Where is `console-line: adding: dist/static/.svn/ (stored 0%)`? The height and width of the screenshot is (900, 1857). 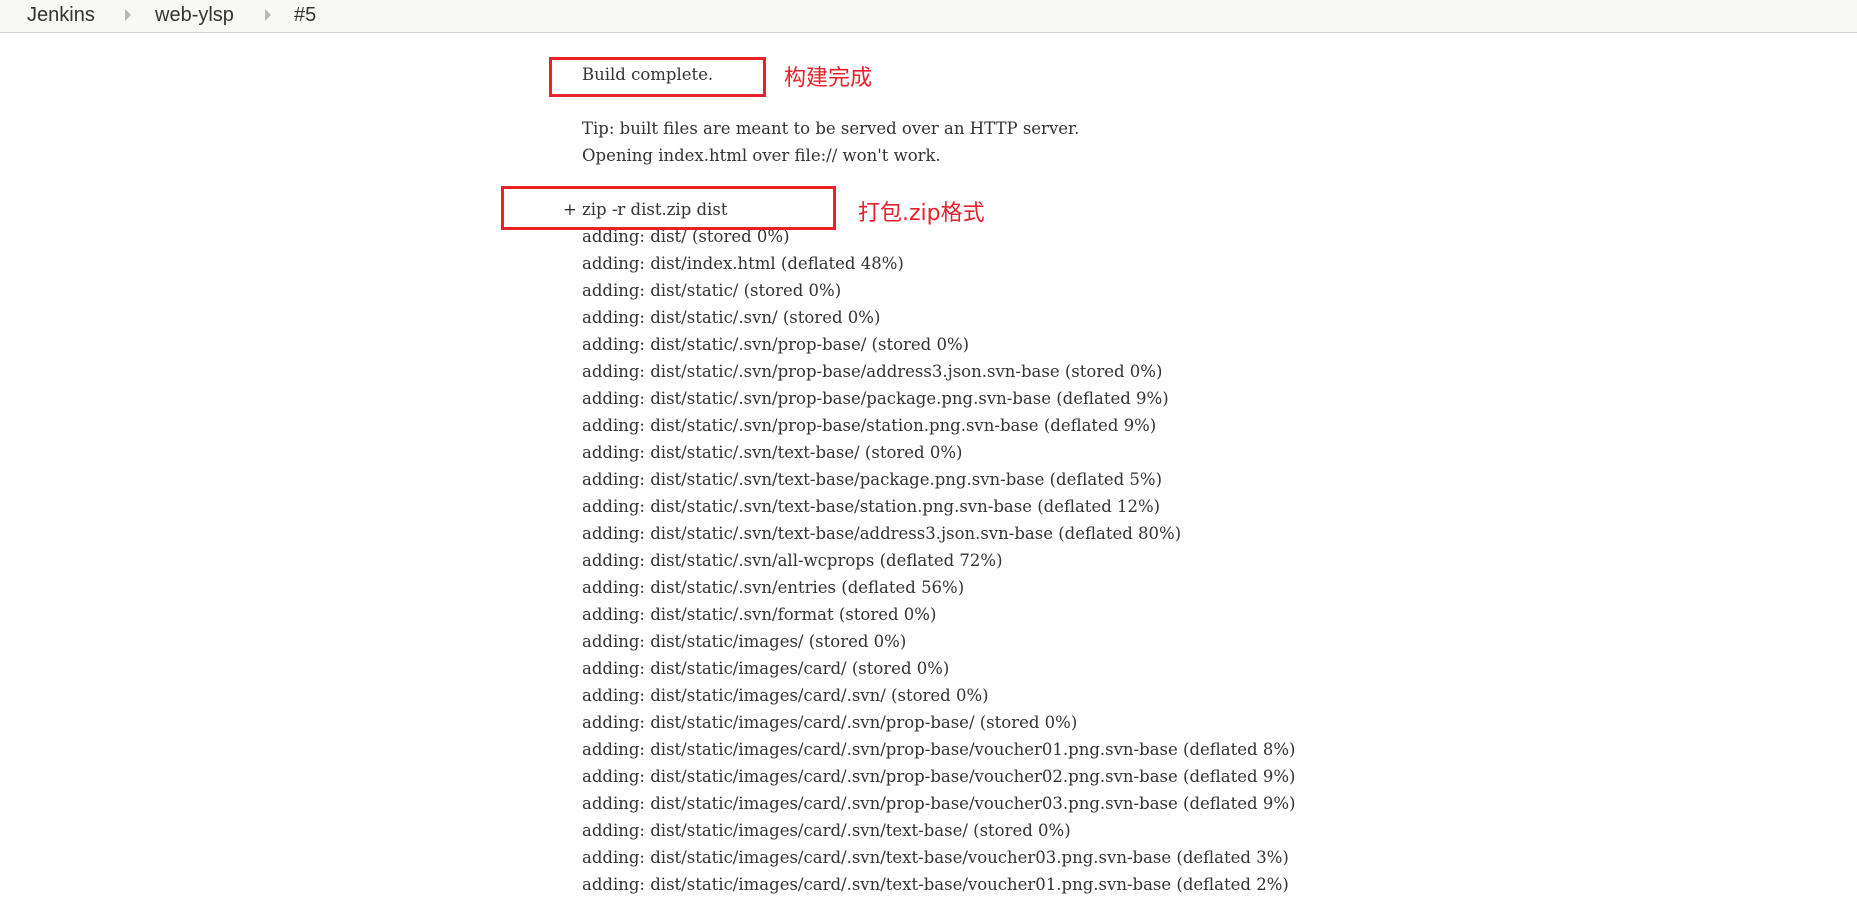 console-line: adding: dist/static/.svn/ (stored 0%) is located at coordinates (731, 317).